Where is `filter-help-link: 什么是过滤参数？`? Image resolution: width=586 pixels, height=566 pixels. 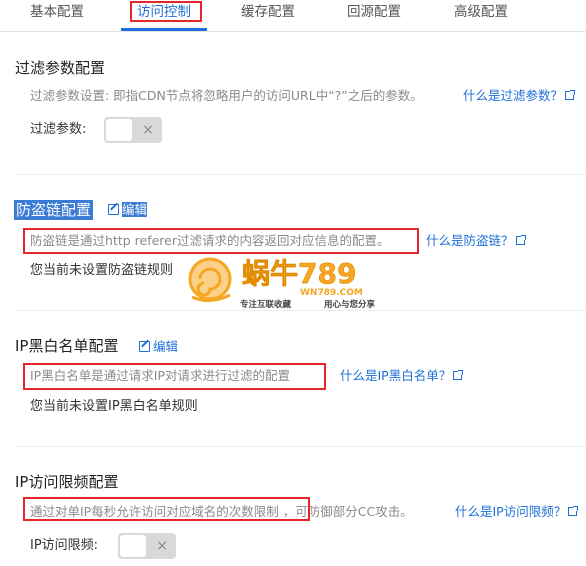
filter-help-link: 什么是过滤参数？ is located at coordinates (519, 96).